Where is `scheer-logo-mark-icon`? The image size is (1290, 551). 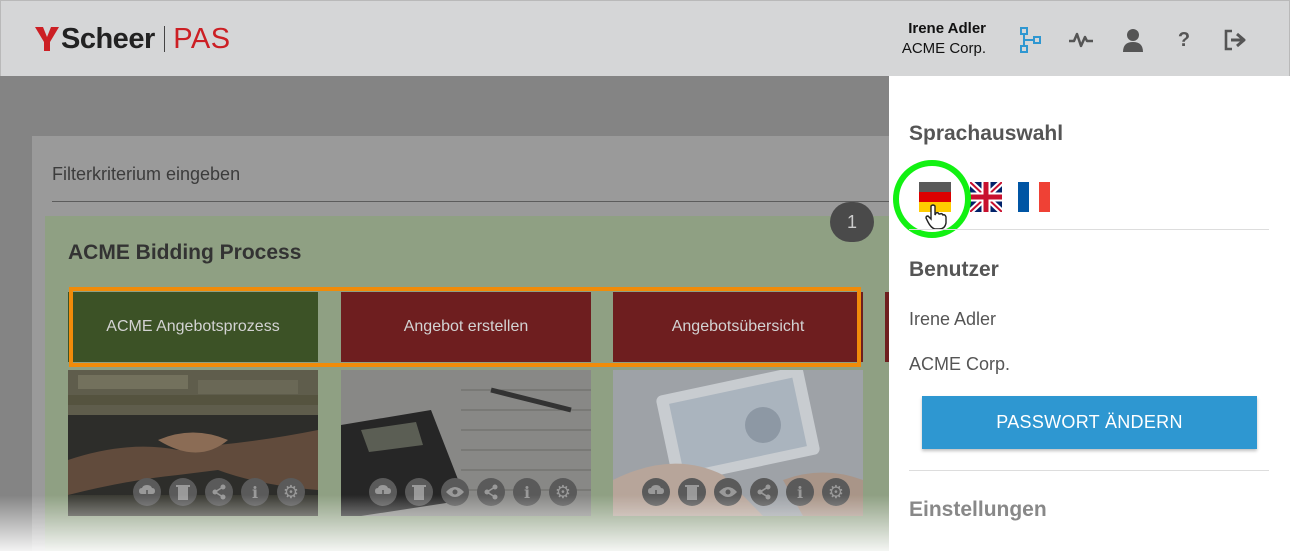
scheer-logo-mark-icon is located at coordinates (47, 39).